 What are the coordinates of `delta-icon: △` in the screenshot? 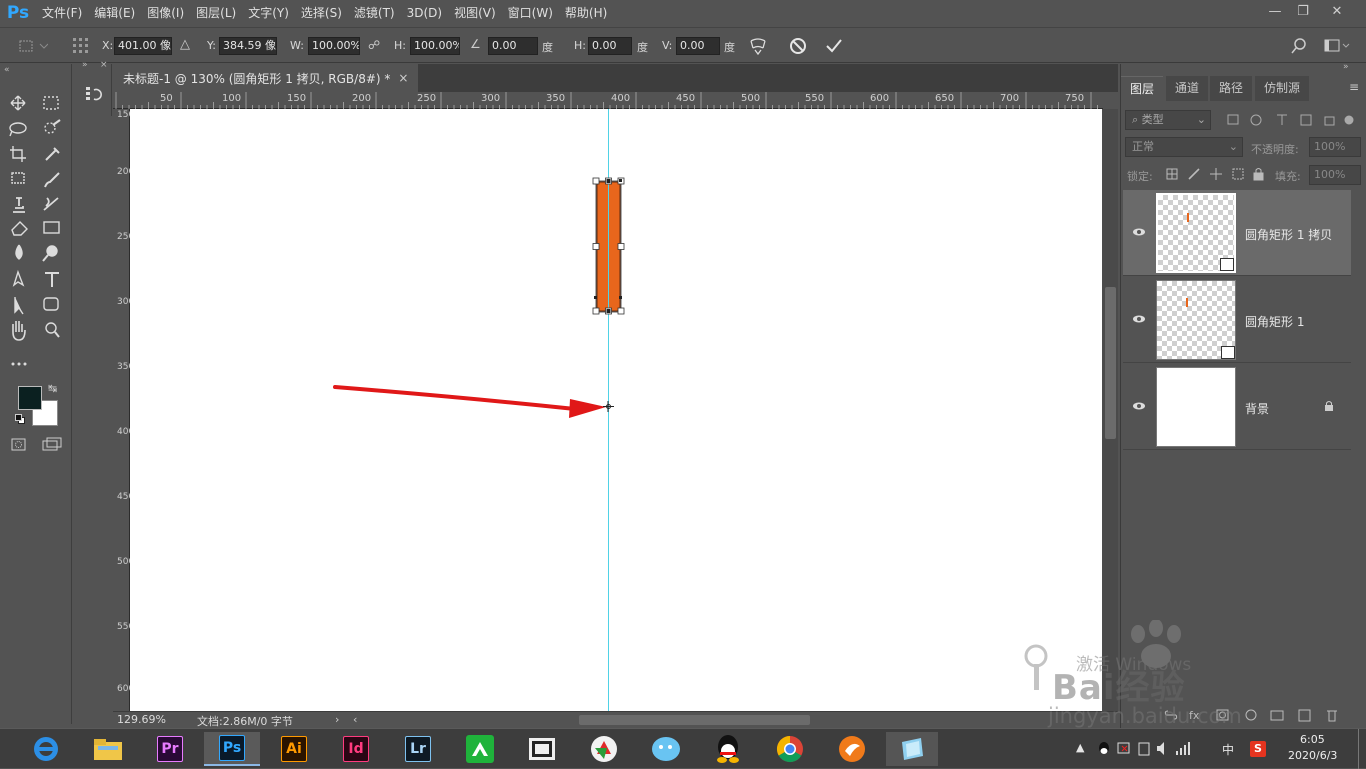 It's located at (185, 44).